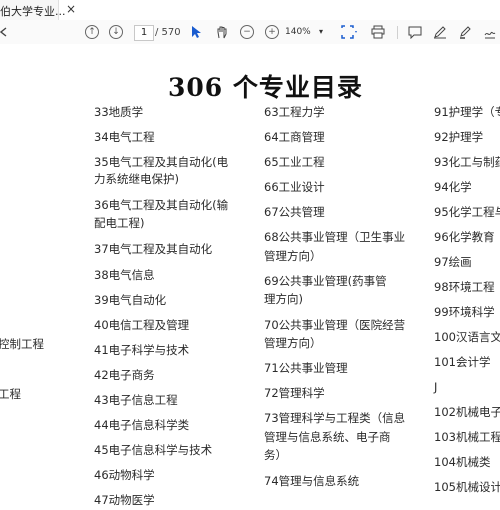 The image size is (500, 510). Describe the element at coordinates (321, 31) in the screenshot. I see `chevron-down-icon: ▾` at that location.